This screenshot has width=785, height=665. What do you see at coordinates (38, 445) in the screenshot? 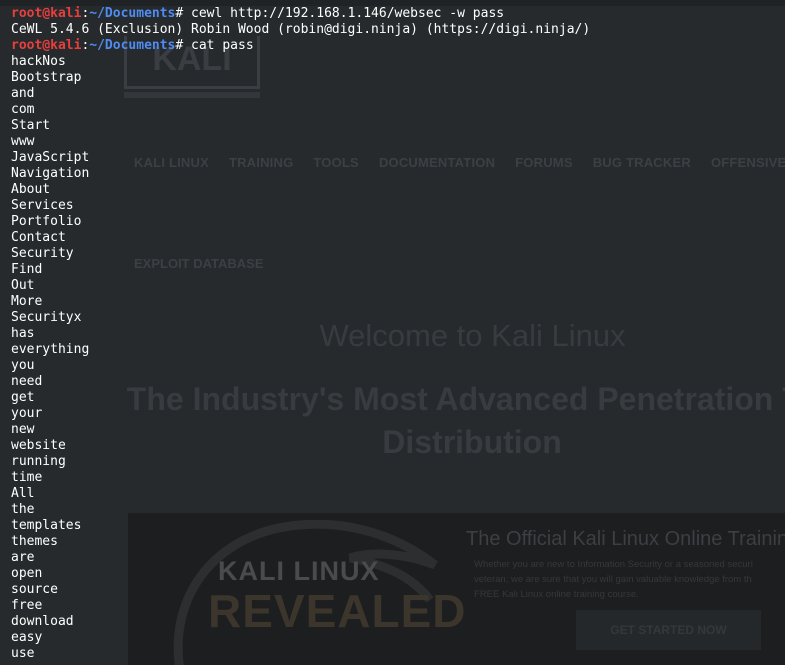
I see `wordlist-item: website` at bounding box center [38, 445].